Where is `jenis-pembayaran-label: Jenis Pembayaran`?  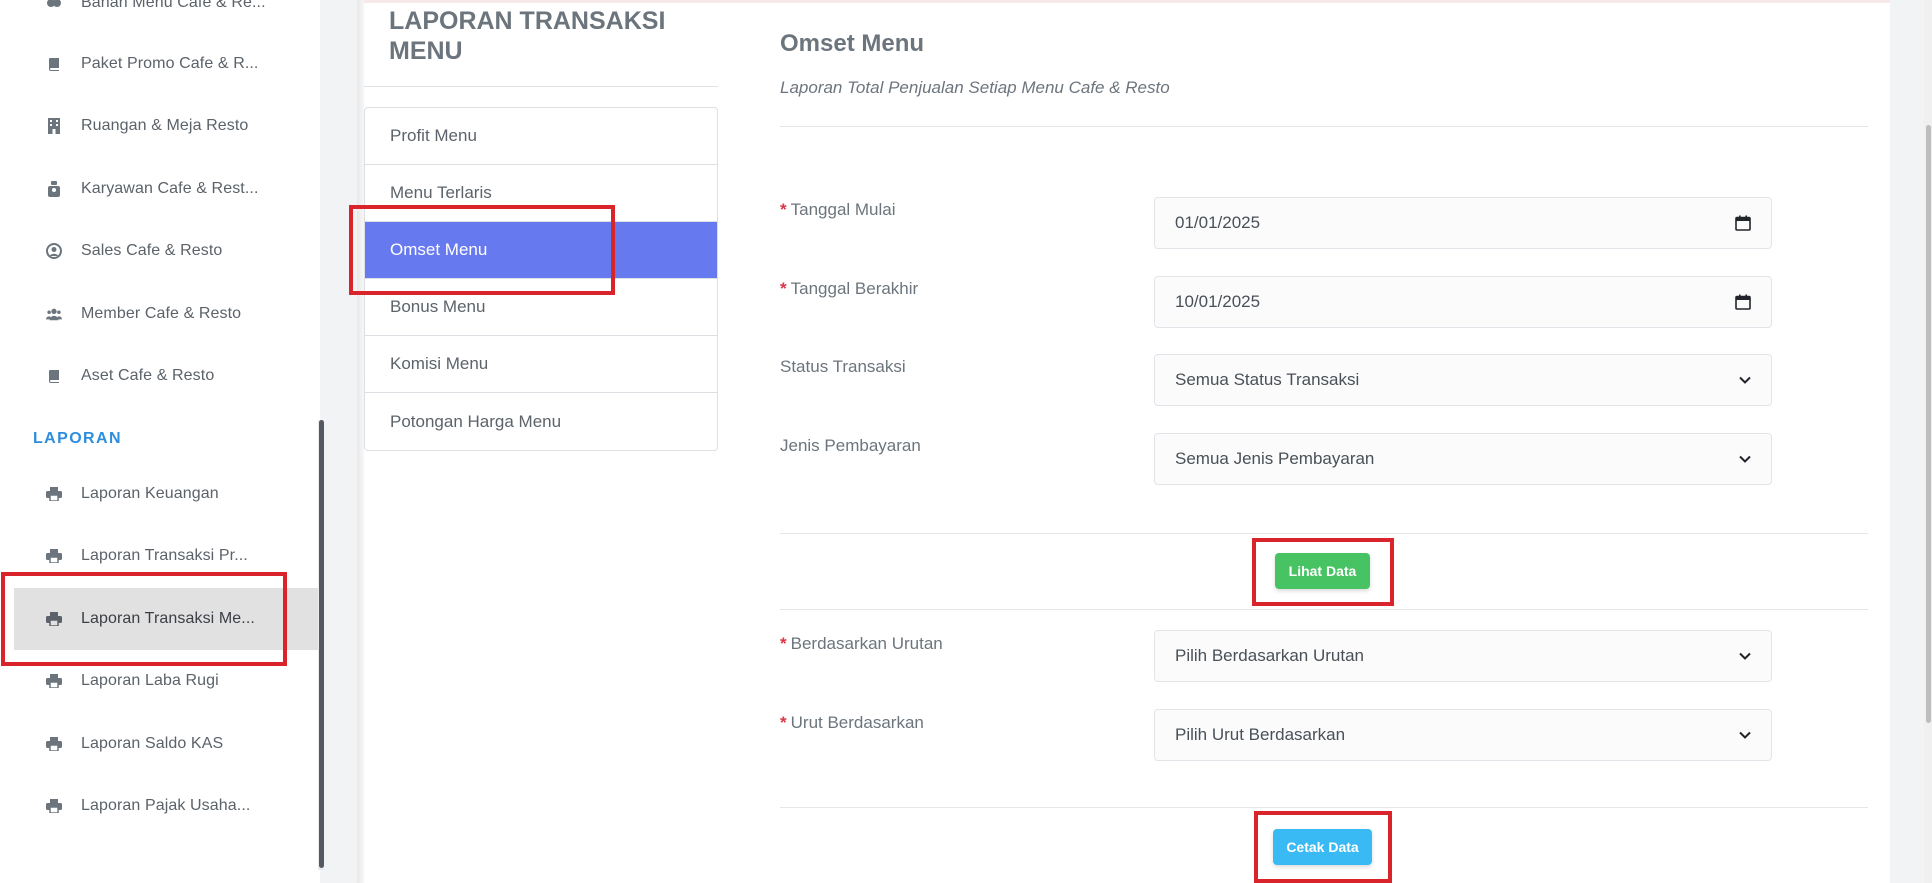
jenis-pembayaran-label: Jenis Pembayaran is located at coordinates (850, 445).